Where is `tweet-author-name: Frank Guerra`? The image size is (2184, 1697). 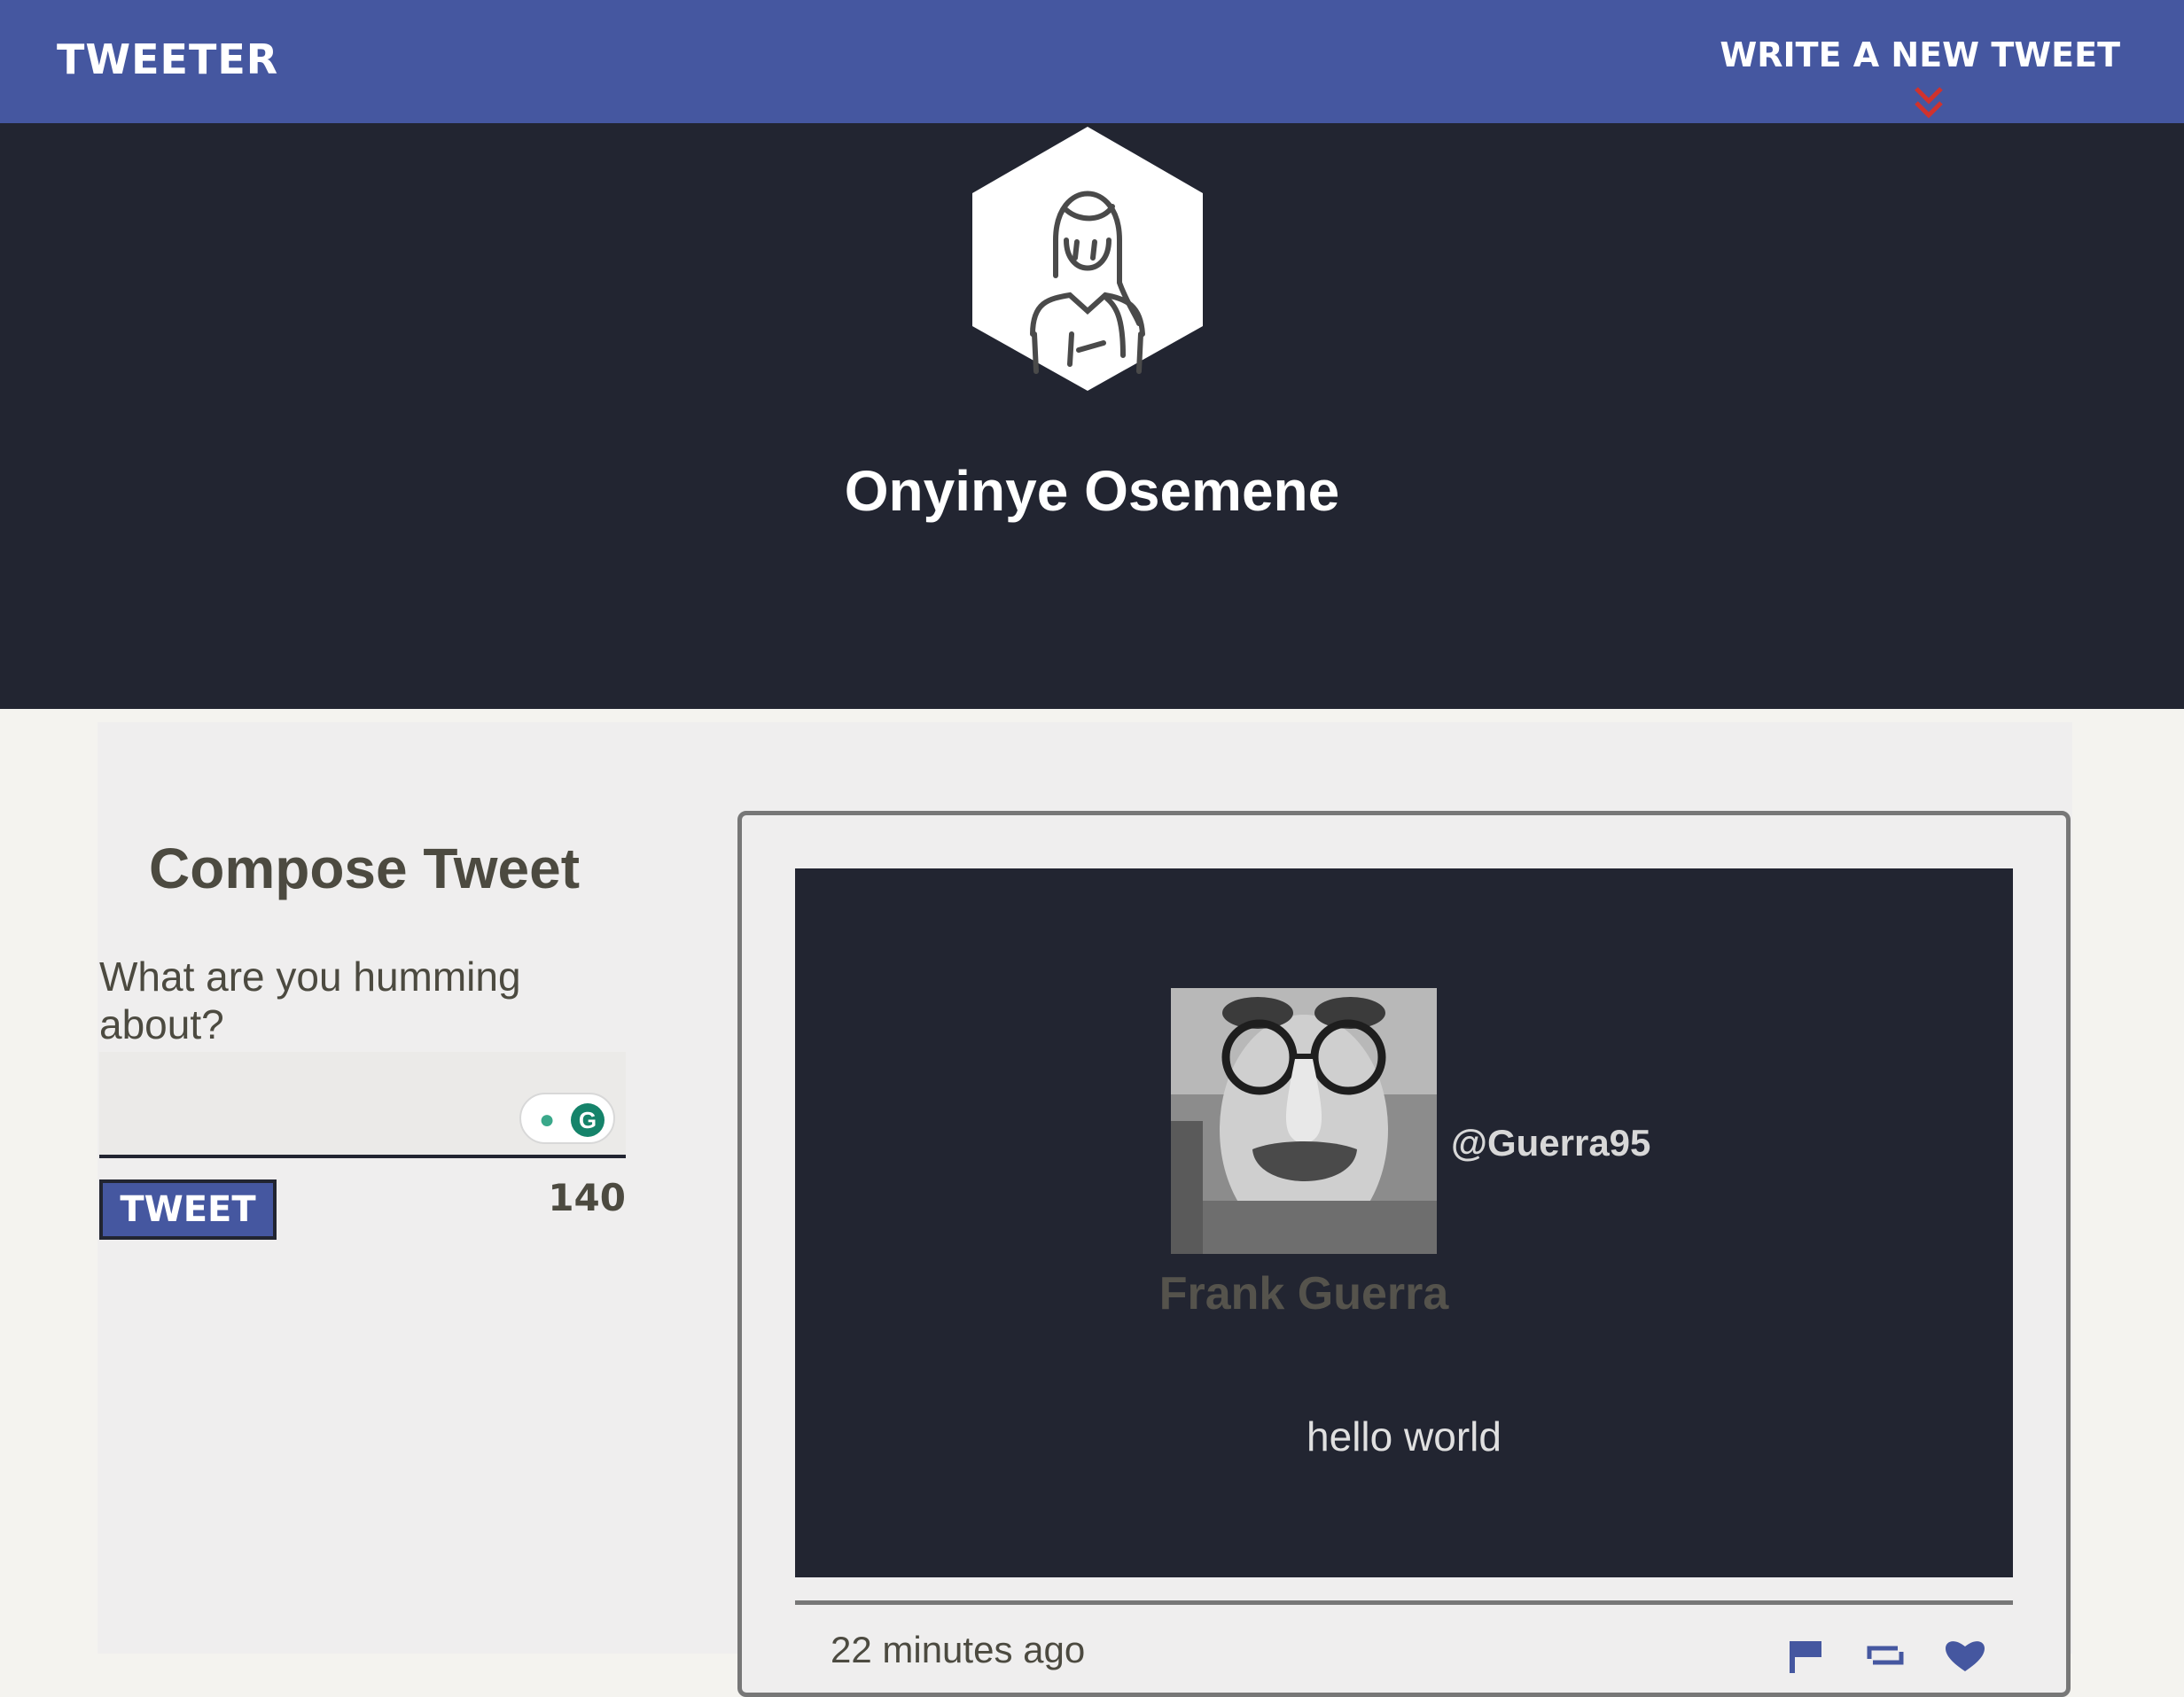
tweet-author-name: Frank Guerra is located at coordinates (1303, 1293).